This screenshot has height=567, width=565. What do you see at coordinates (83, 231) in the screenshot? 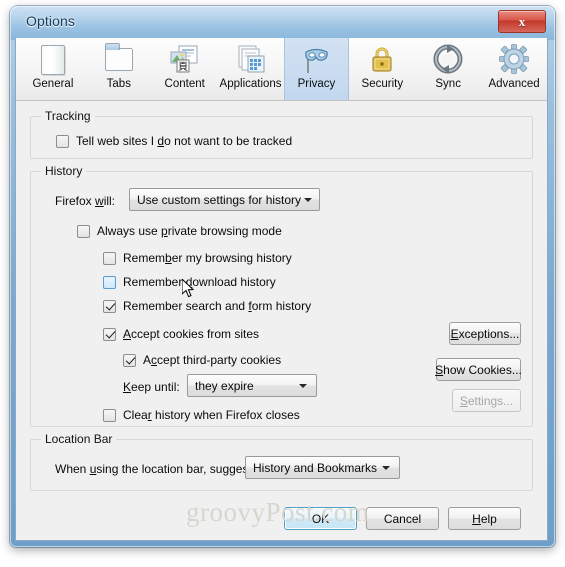
I see `always-private-checkbox` at bounding box center [83, 231].